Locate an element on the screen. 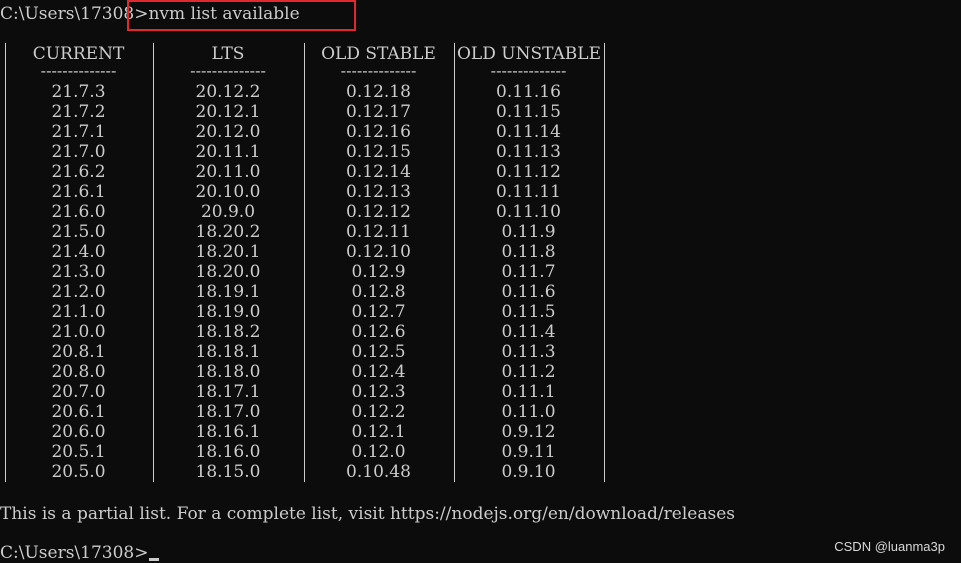 This screenshot has height=563, width=961. version-cell: 20.5.1 is located at coordinates (78, 452).